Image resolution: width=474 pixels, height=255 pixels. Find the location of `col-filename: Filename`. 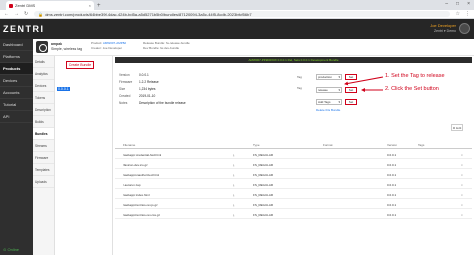

col-filename: Filename is located at coordinates (129, 145).